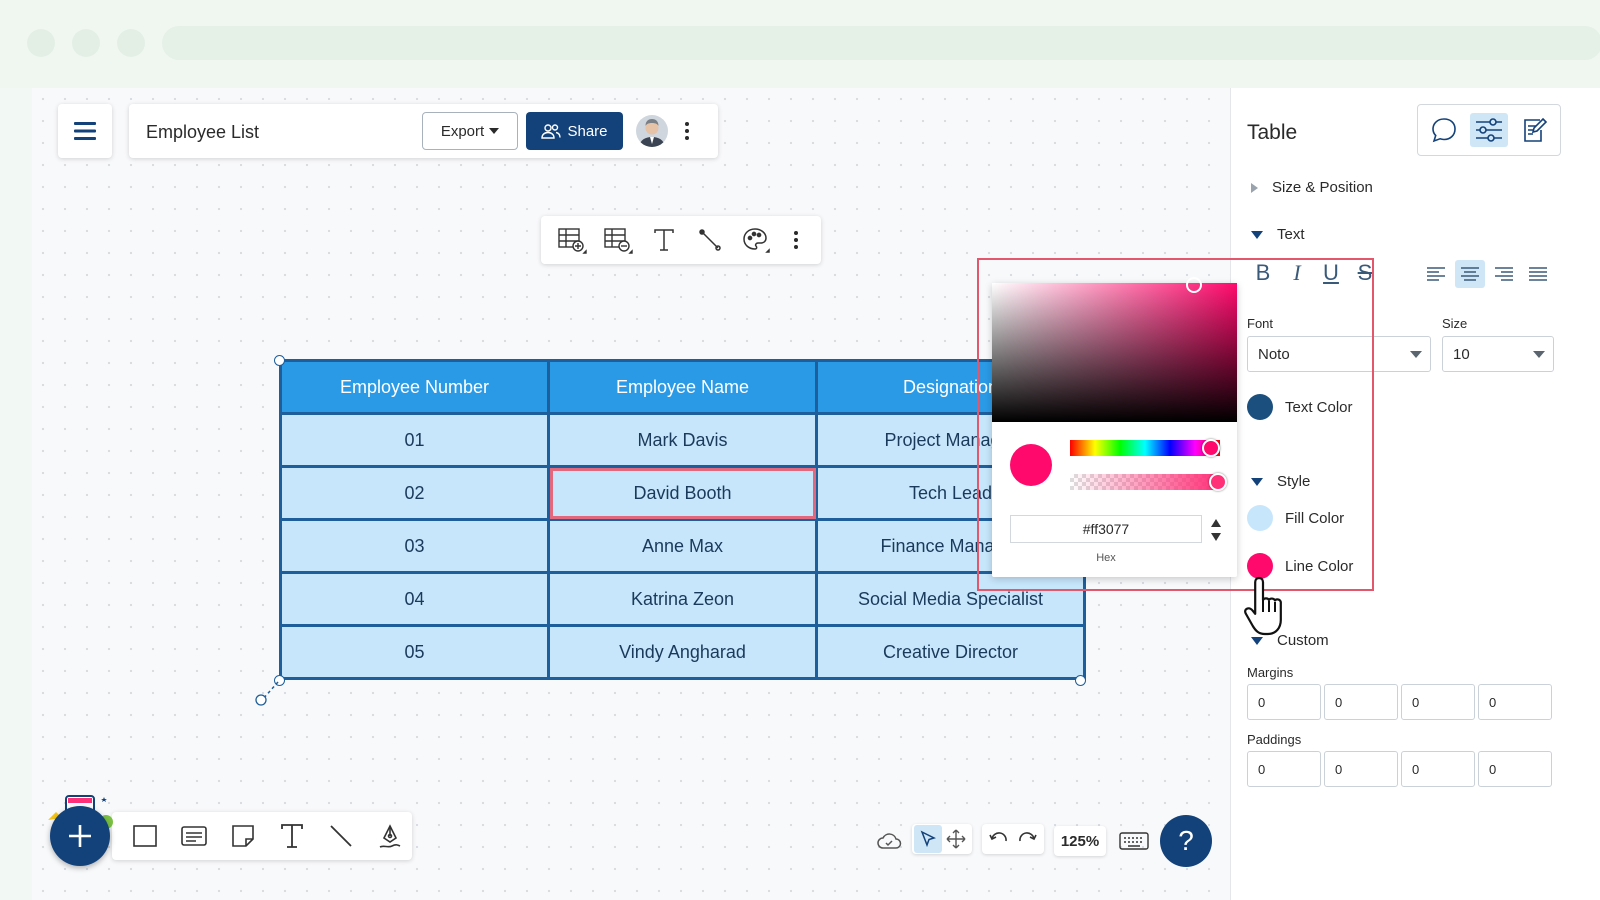 This screenshot has width=1600, height=900. Describe the element at coordinates (414, 440) in the screenshot. I see `table-cell: 01` at that location.